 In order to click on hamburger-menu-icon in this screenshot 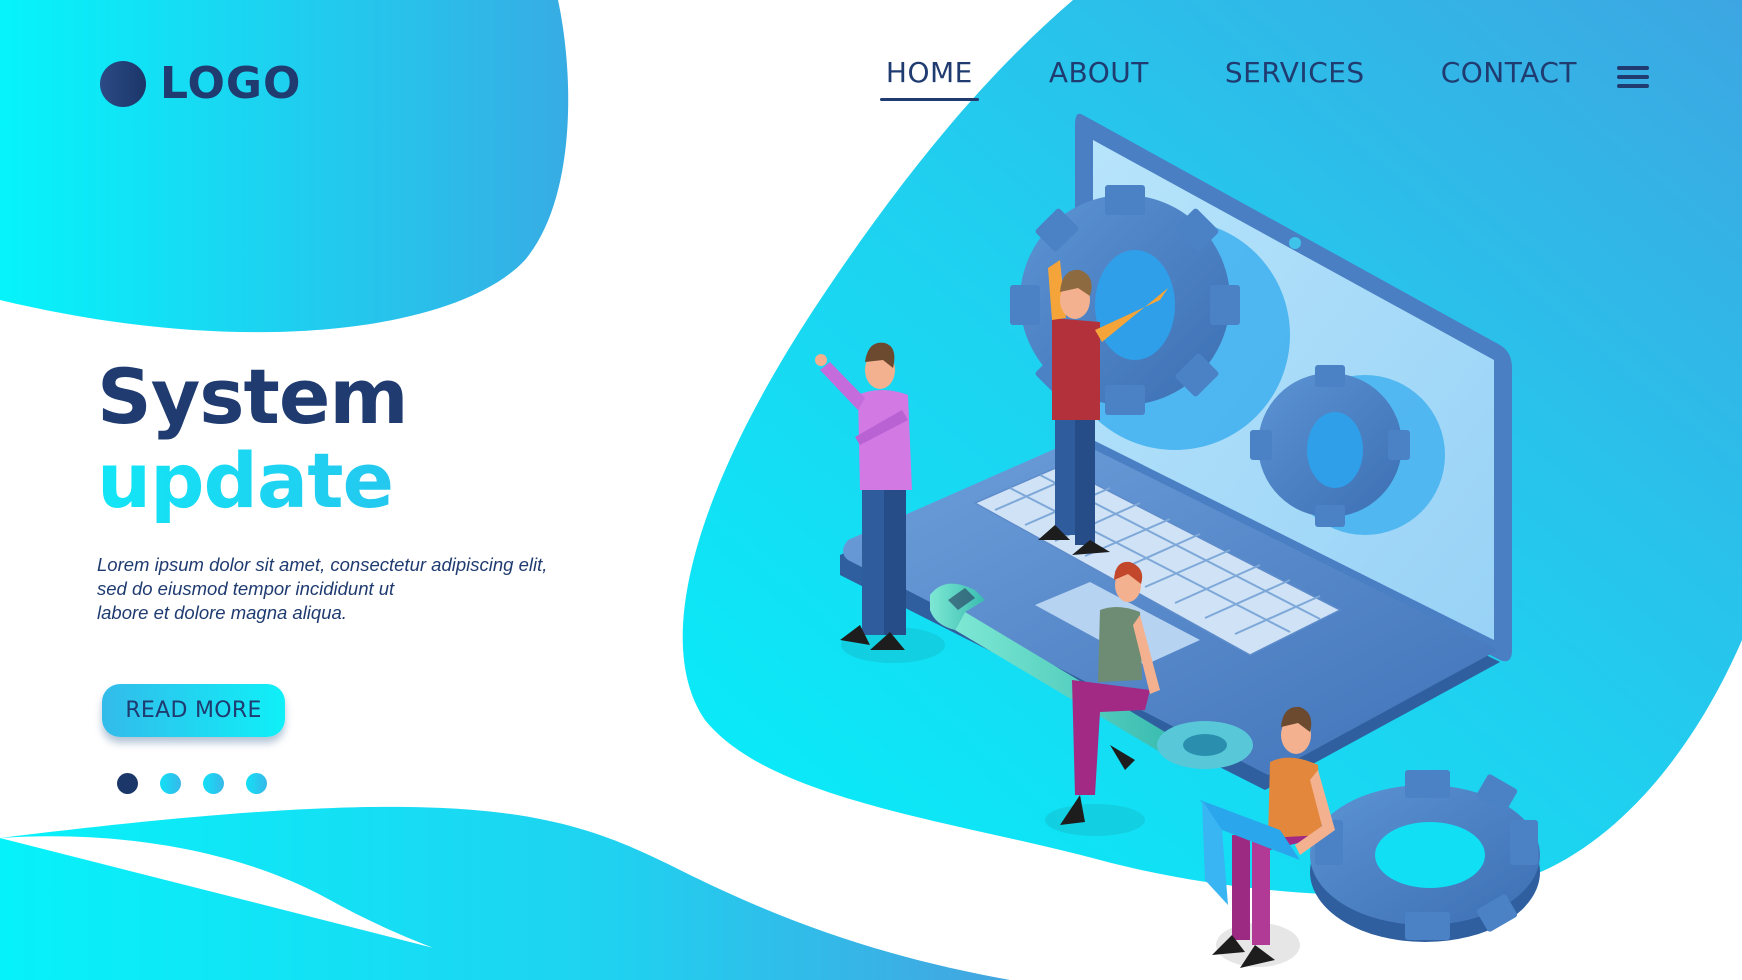, I will do `click(1633, 76)`.